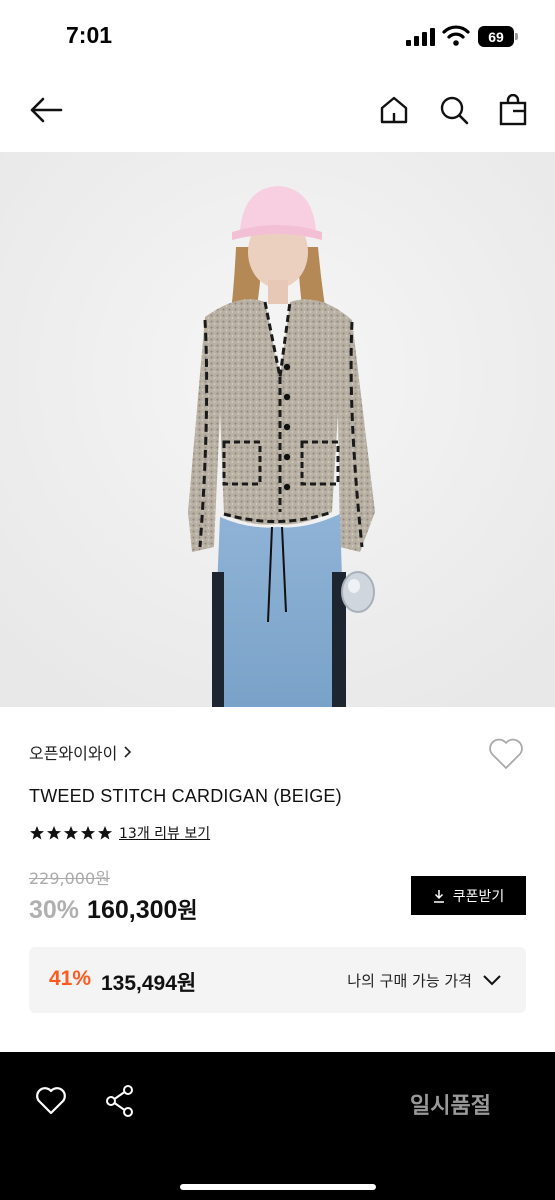 This screenshot has width=555, height=1200. Describe the element at coordinates (450, 1104) in the screenshot. I see `soldout-button: 일시품절` at that location.